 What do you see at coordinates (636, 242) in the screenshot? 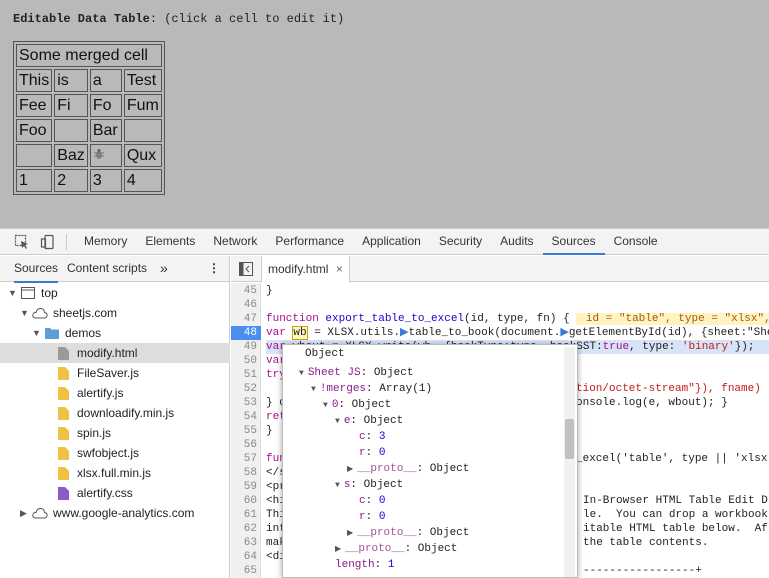
I see `tab-console: Console` at bounding box center [636, 242].